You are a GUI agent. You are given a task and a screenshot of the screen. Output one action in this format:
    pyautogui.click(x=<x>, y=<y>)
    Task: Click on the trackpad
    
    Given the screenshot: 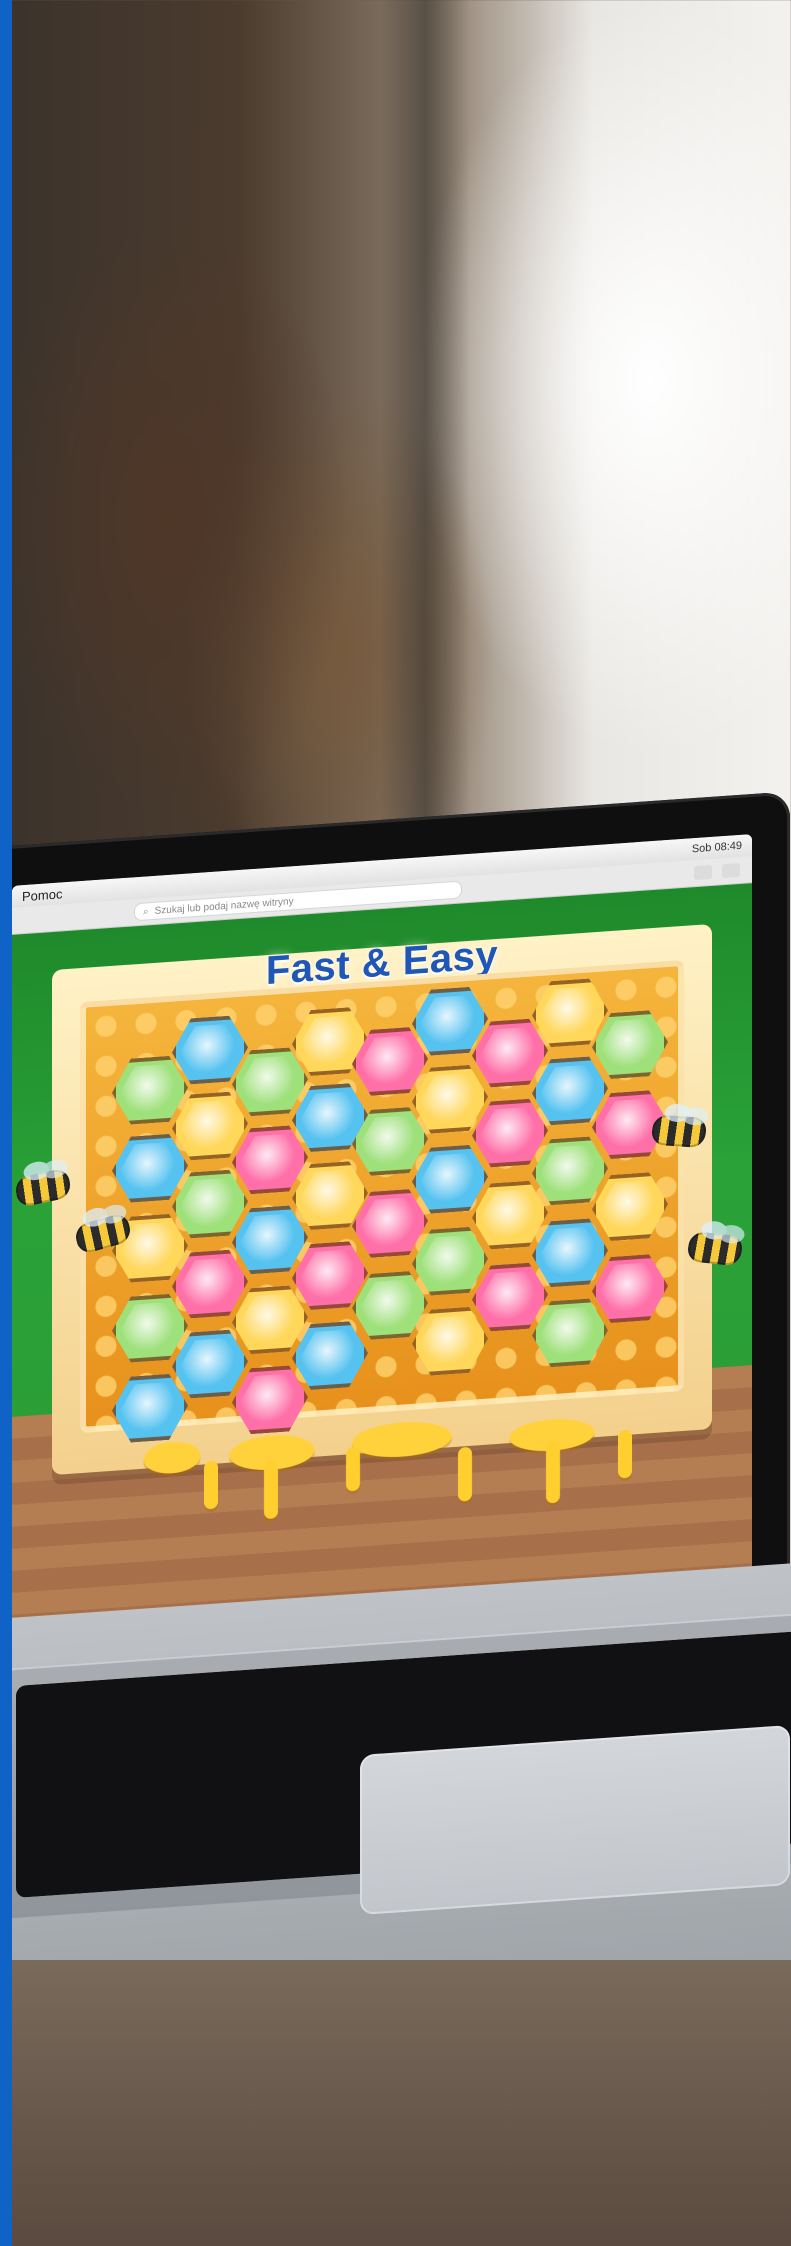 What is the action you would take?
    pyautogui.click(x=575, y=1820)
    